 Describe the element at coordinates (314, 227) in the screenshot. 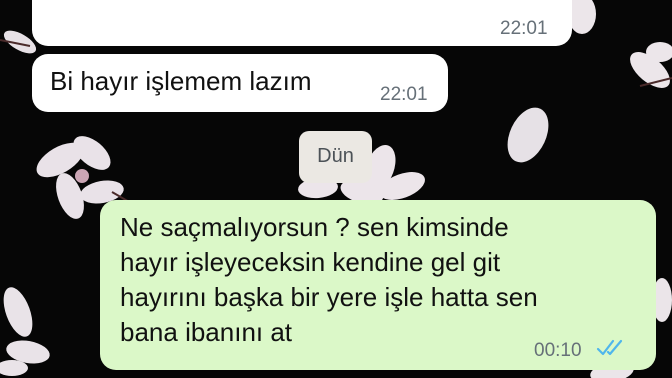

I see `message-text-line: Ne saçmalıyorsun ? sen kimsinde` at that location.